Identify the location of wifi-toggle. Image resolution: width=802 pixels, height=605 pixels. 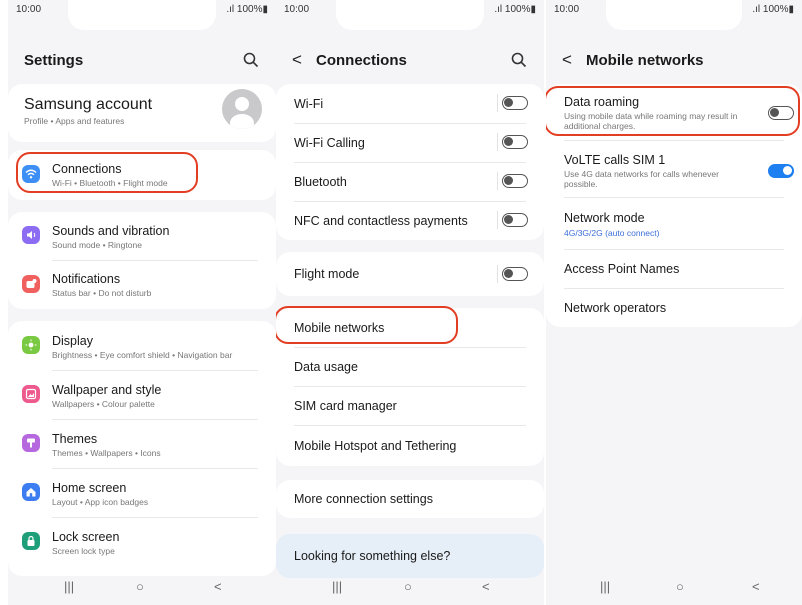
(515, 103).